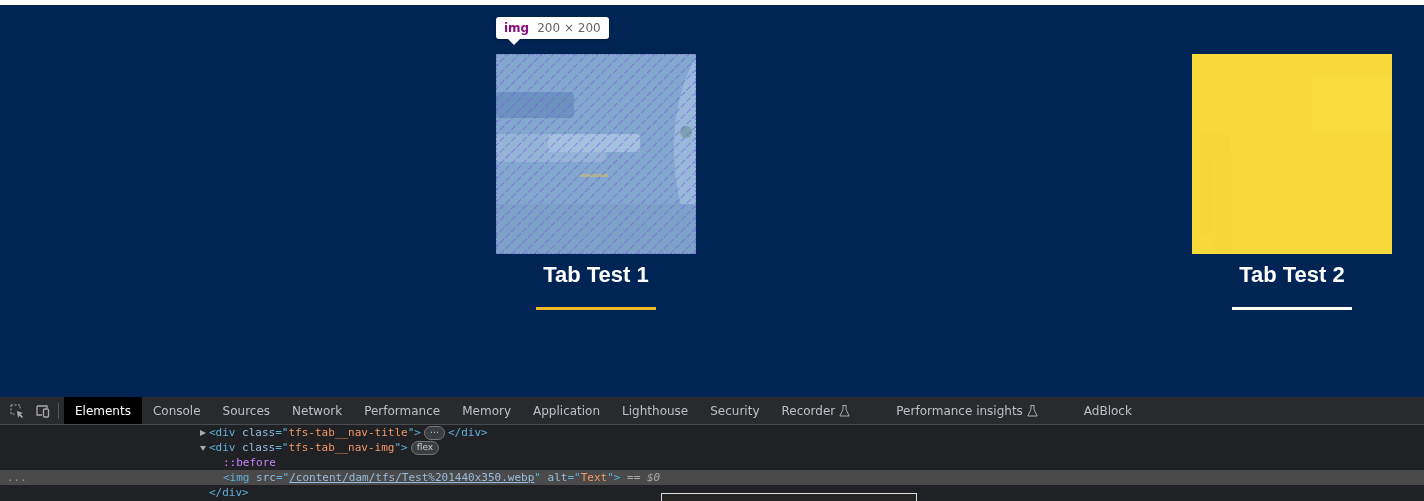 This screenshot has width=1424, height=501. I want to click on devtools-tab: Application, so click(567, 410).